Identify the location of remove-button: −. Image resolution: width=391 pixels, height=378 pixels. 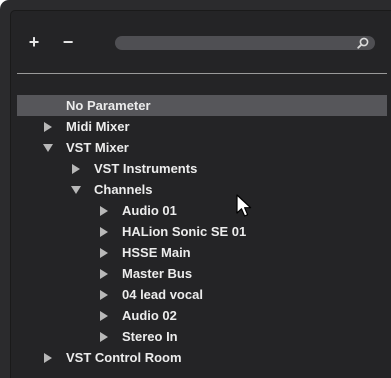
(68, 42).